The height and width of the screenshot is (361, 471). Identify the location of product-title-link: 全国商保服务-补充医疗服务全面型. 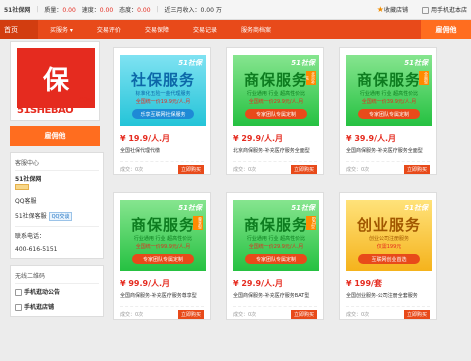
(389, 150).